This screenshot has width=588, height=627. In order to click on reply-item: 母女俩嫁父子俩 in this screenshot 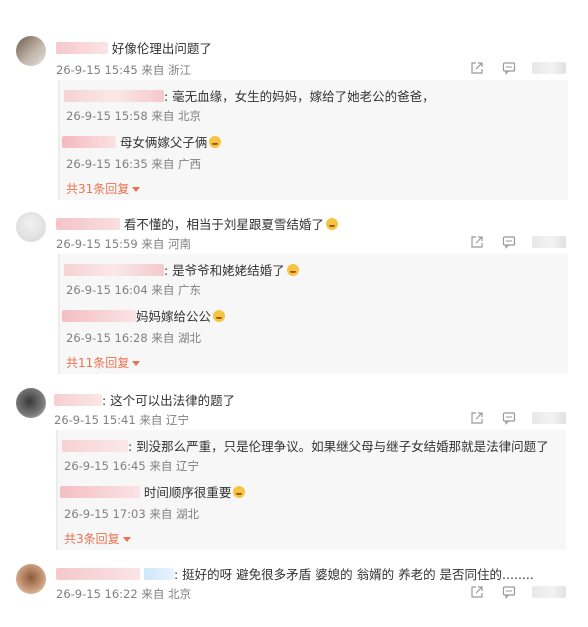, I will do `click(142, 141)`.